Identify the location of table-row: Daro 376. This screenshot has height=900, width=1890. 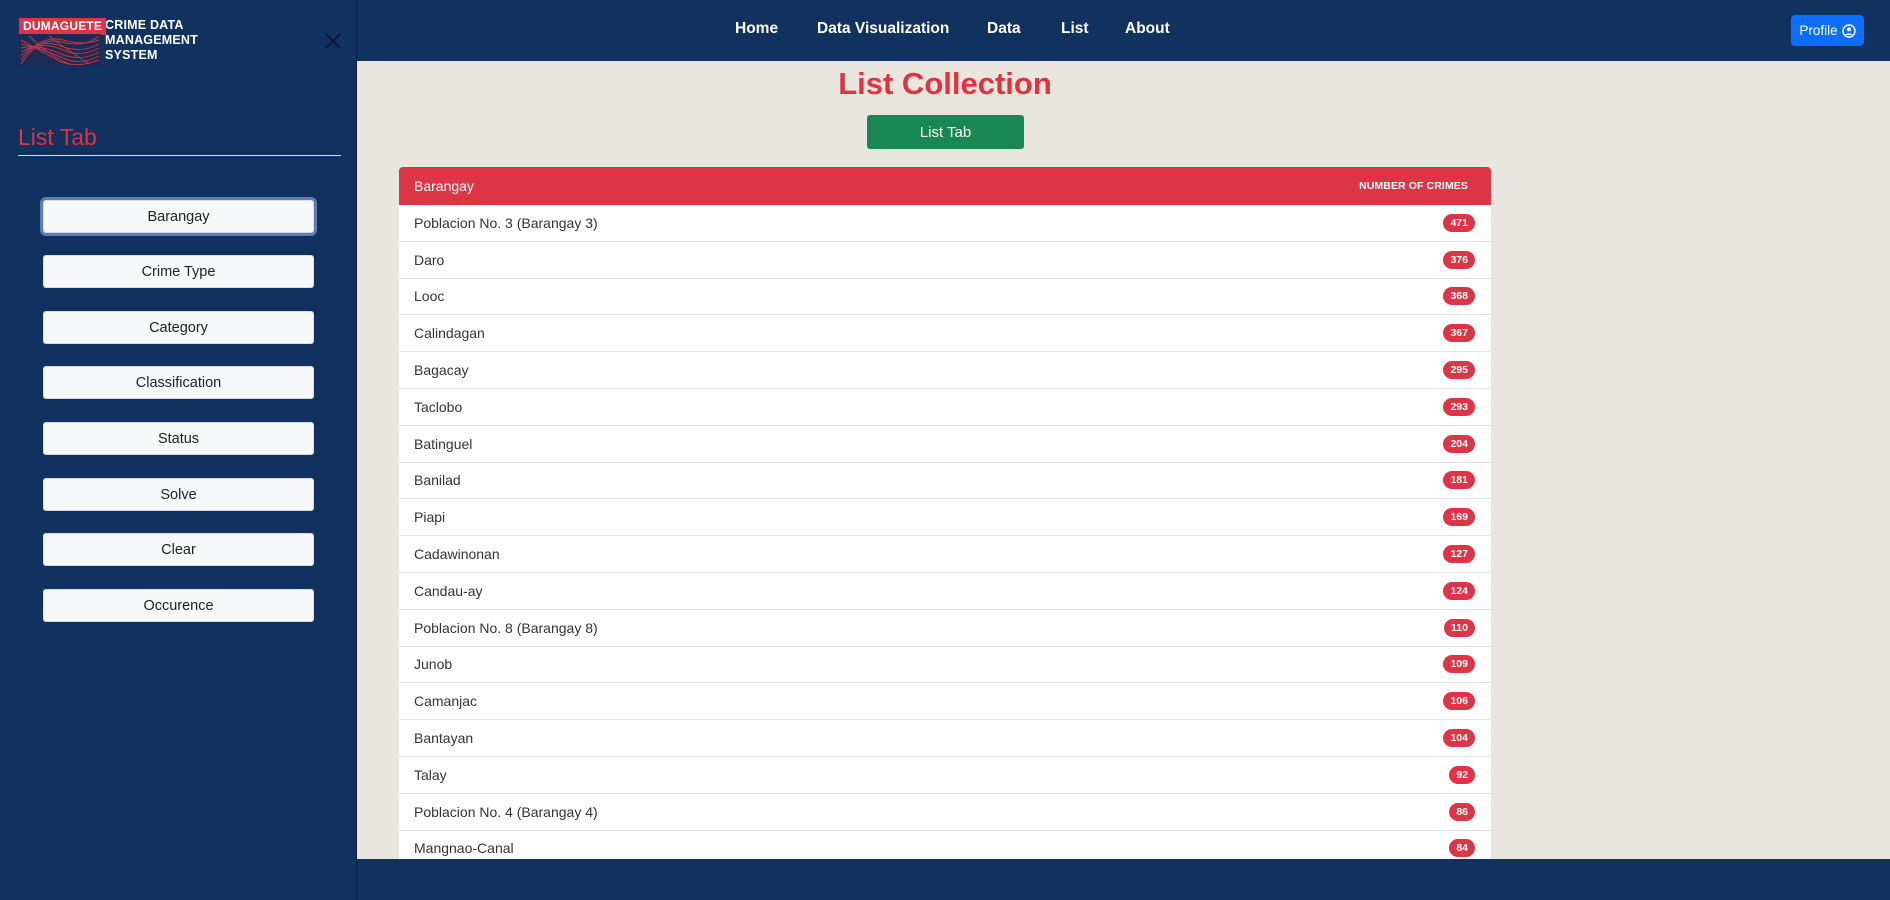
(945, 260).